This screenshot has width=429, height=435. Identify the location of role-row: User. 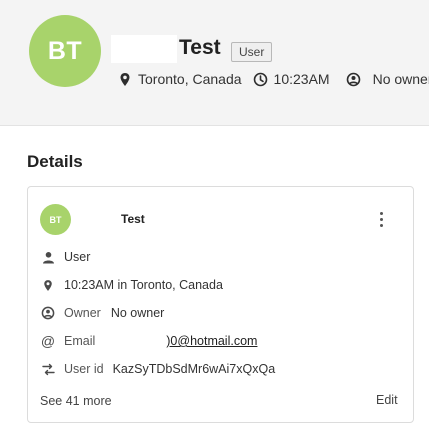
(65, 257).